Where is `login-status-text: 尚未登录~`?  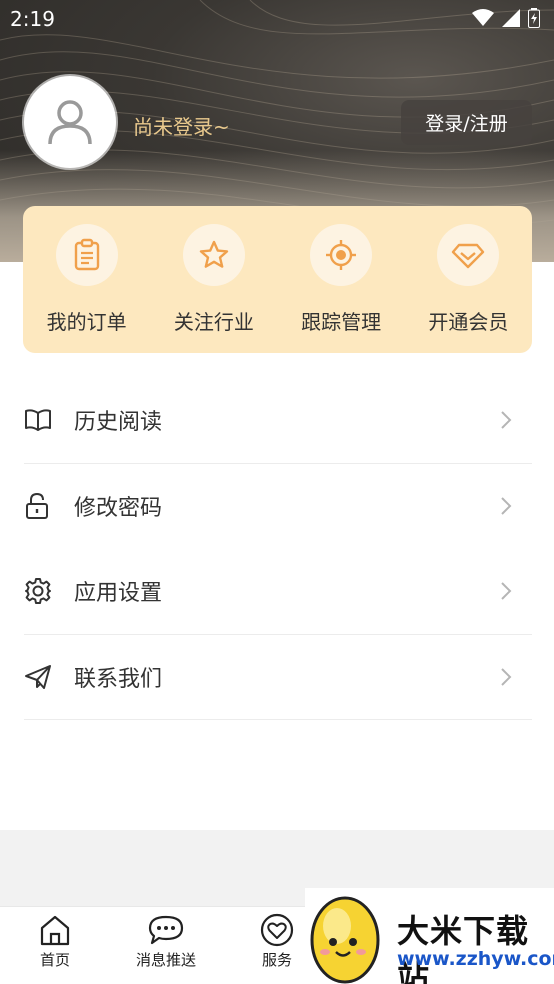 login-status-text: 尚未登录~ is located at coordinates (181, 125).